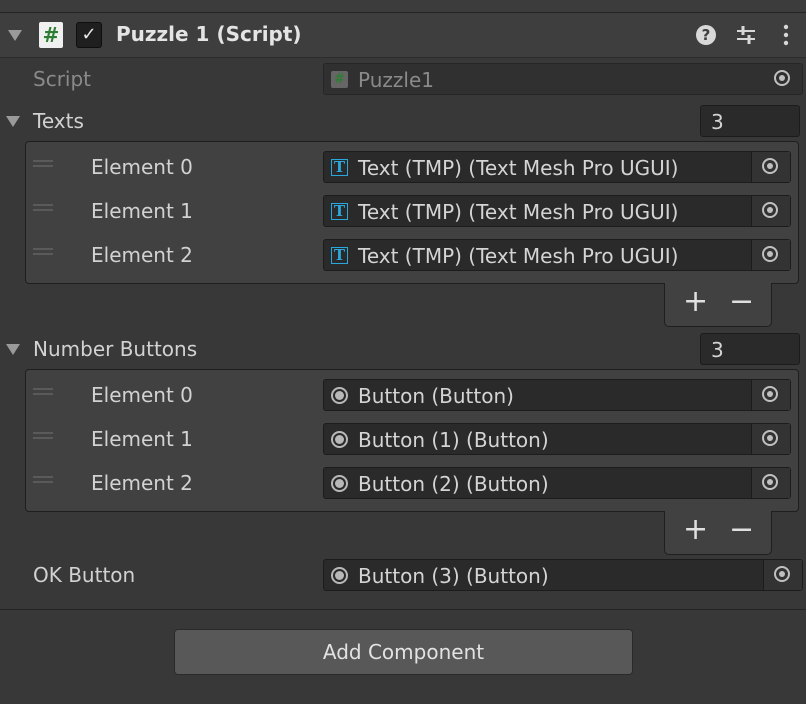 The image size is (806, 704). Describe the element at coordinates (718, 305) in the screenshot. I see `texts-add-remove: + −` at that location.